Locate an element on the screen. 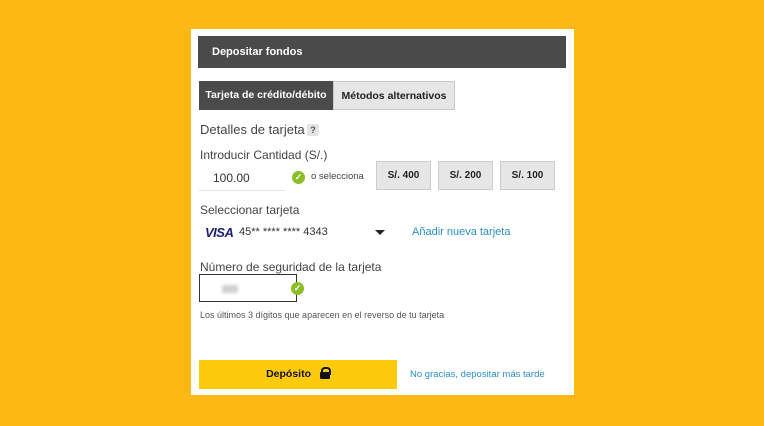 The height and width of the screenshot is (426, 764). panel-title: Depositar fondos is located at coordinates (382, 52).